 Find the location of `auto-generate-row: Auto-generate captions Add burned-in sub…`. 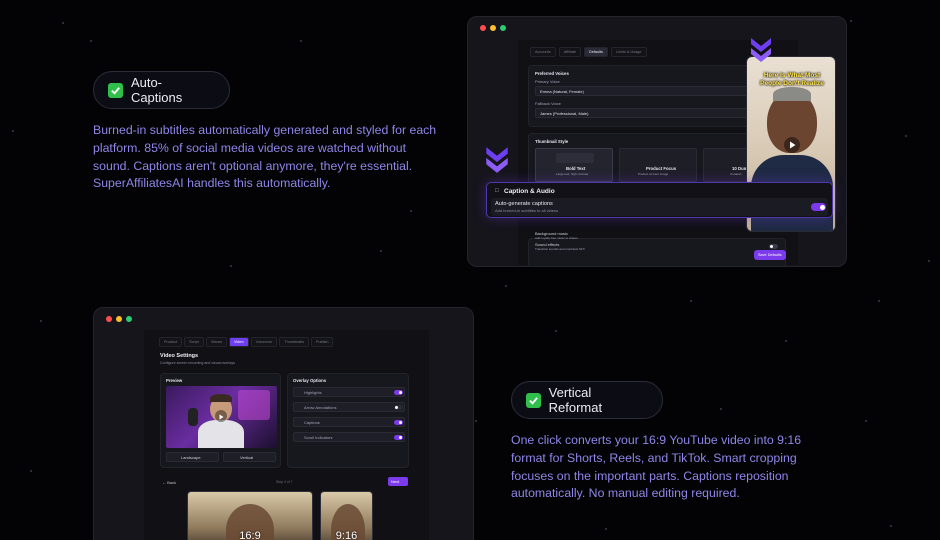

auto-generate-row: Auto-generate captions Add burned-in sub… is located at coordinates (659, 207).